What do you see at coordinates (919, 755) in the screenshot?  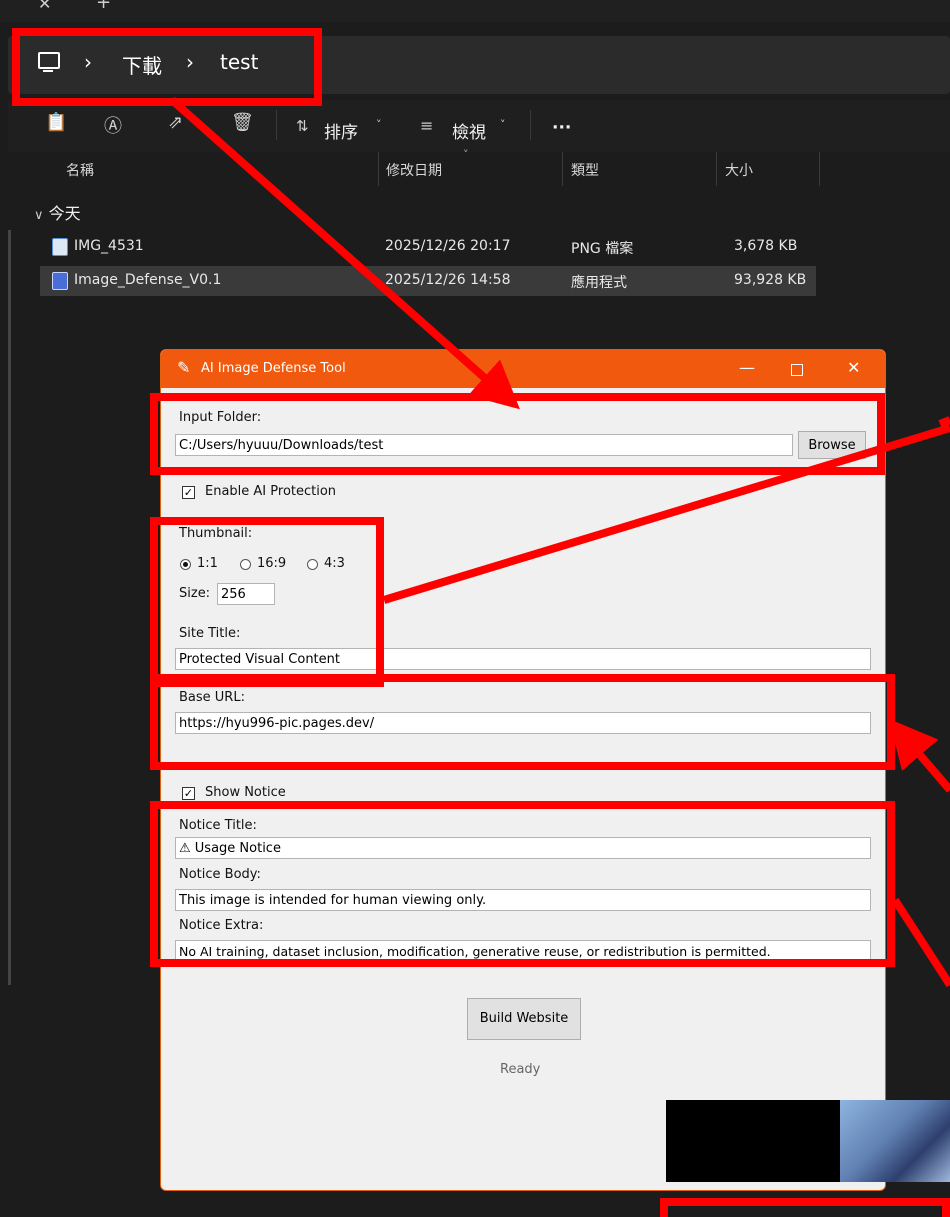 I see `arrow-to-base-url` at bounding box center [919, 755].